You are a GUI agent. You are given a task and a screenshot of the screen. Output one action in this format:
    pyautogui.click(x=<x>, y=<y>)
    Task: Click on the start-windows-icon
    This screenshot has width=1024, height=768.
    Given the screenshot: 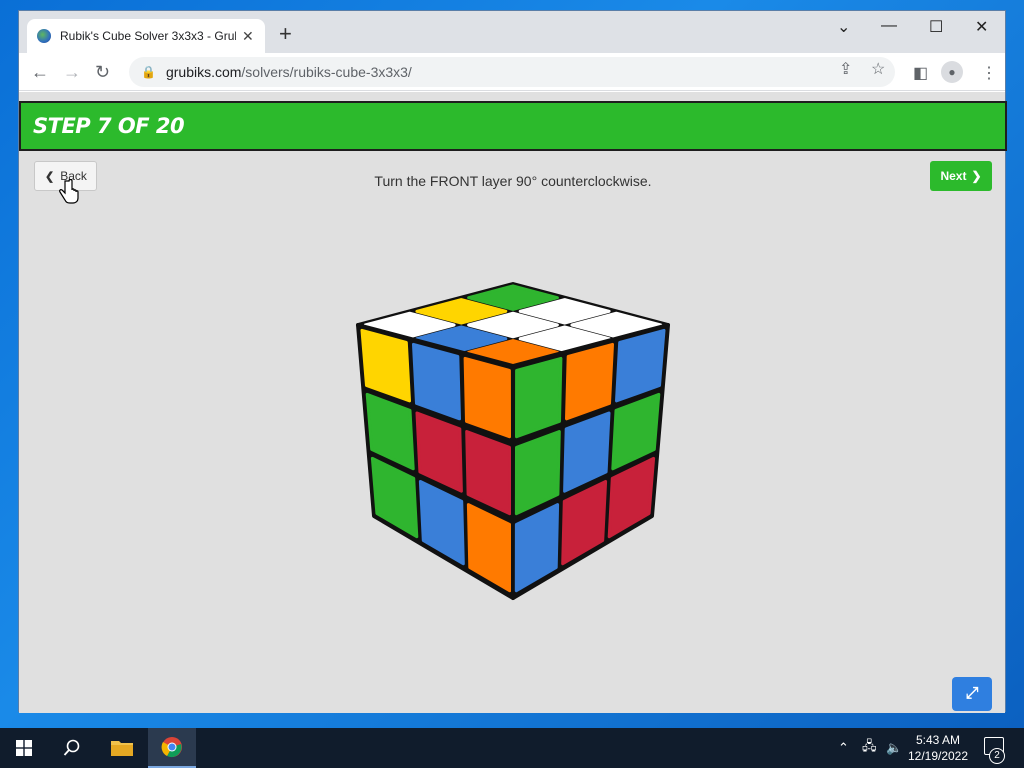 What is the action you would take?
    pyautogui.click(x=24, y=748)
    